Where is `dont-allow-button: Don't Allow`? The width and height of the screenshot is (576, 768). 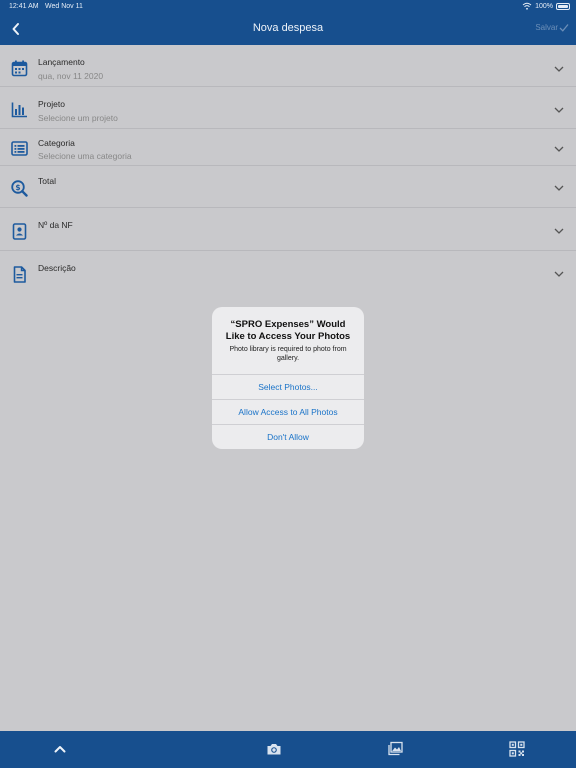
dont-allow-button: Don't Allow is located at coordinates (288, 436).